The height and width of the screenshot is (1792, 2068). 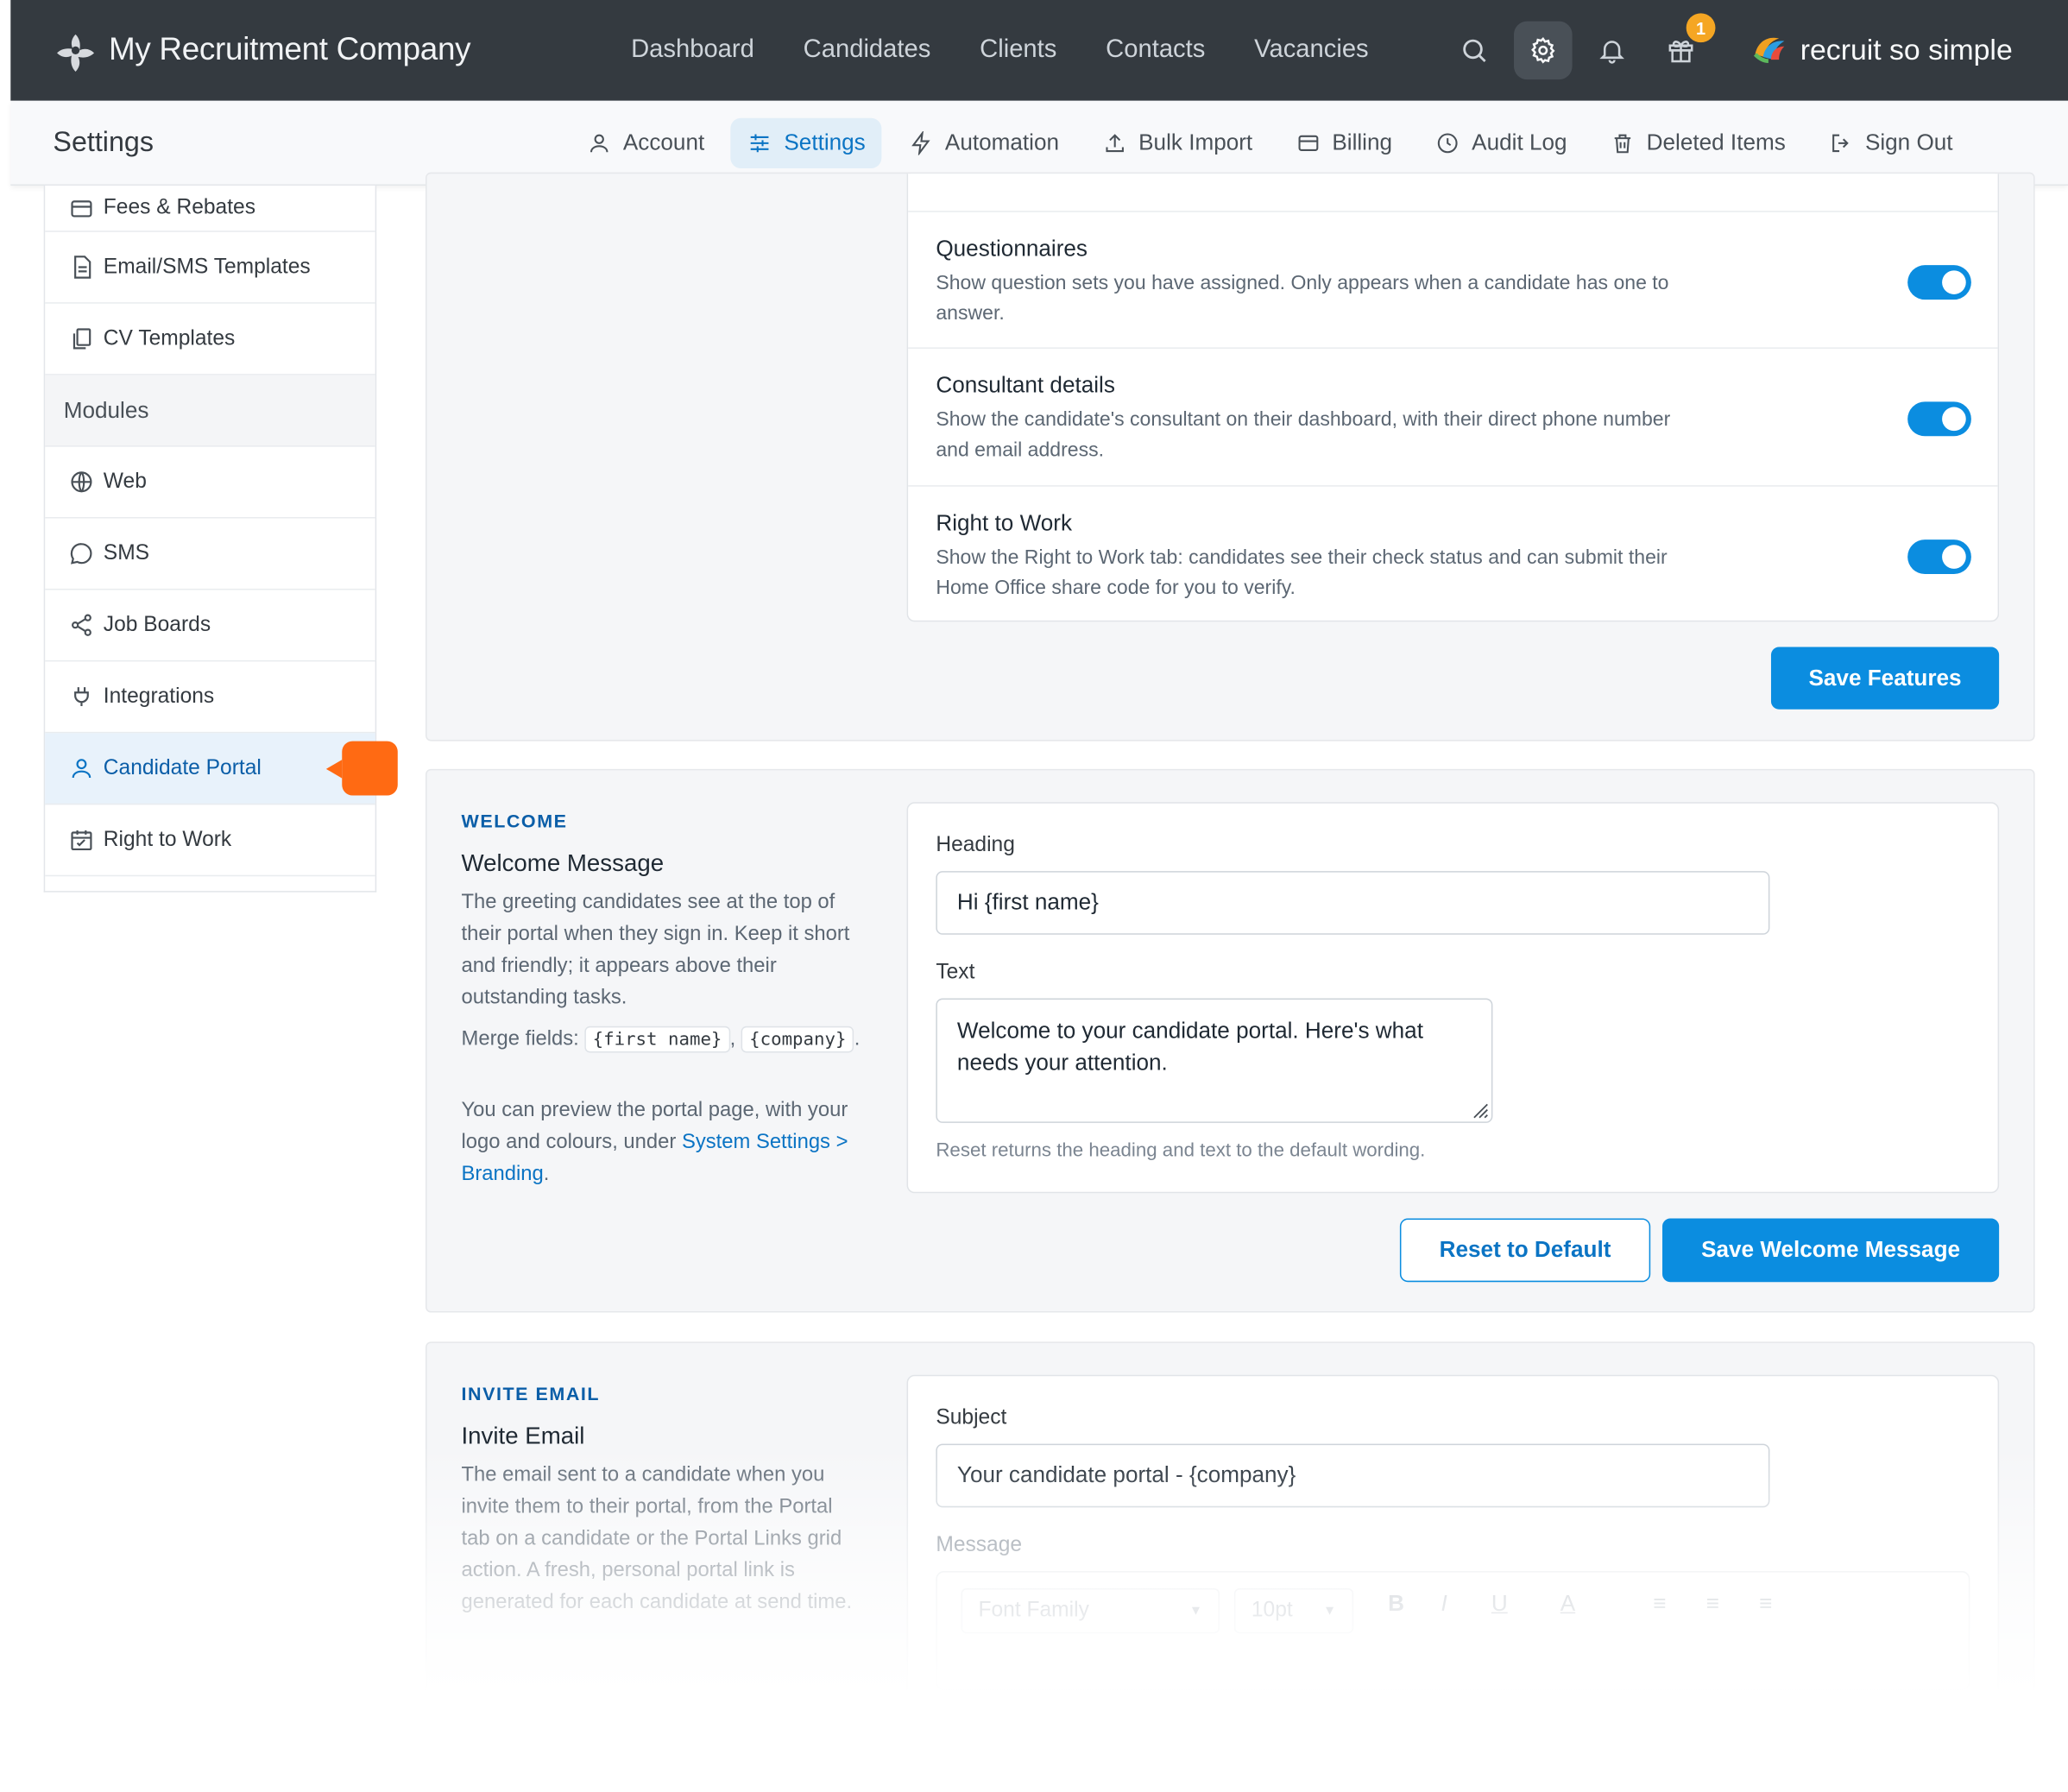 I want to click on product-logo: recruit so simple, so click(x=1882, y=50).